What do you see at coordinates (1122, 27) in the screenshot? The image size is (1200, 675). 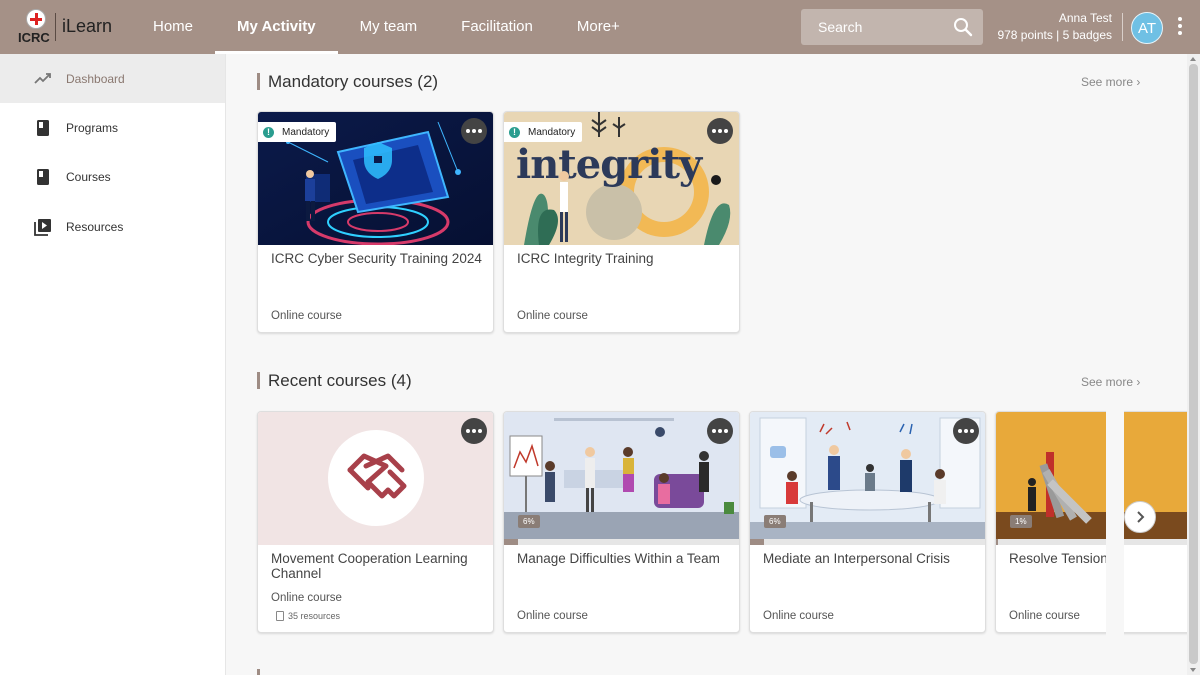 I see `user-divider` at bounding box center [1122, 27].